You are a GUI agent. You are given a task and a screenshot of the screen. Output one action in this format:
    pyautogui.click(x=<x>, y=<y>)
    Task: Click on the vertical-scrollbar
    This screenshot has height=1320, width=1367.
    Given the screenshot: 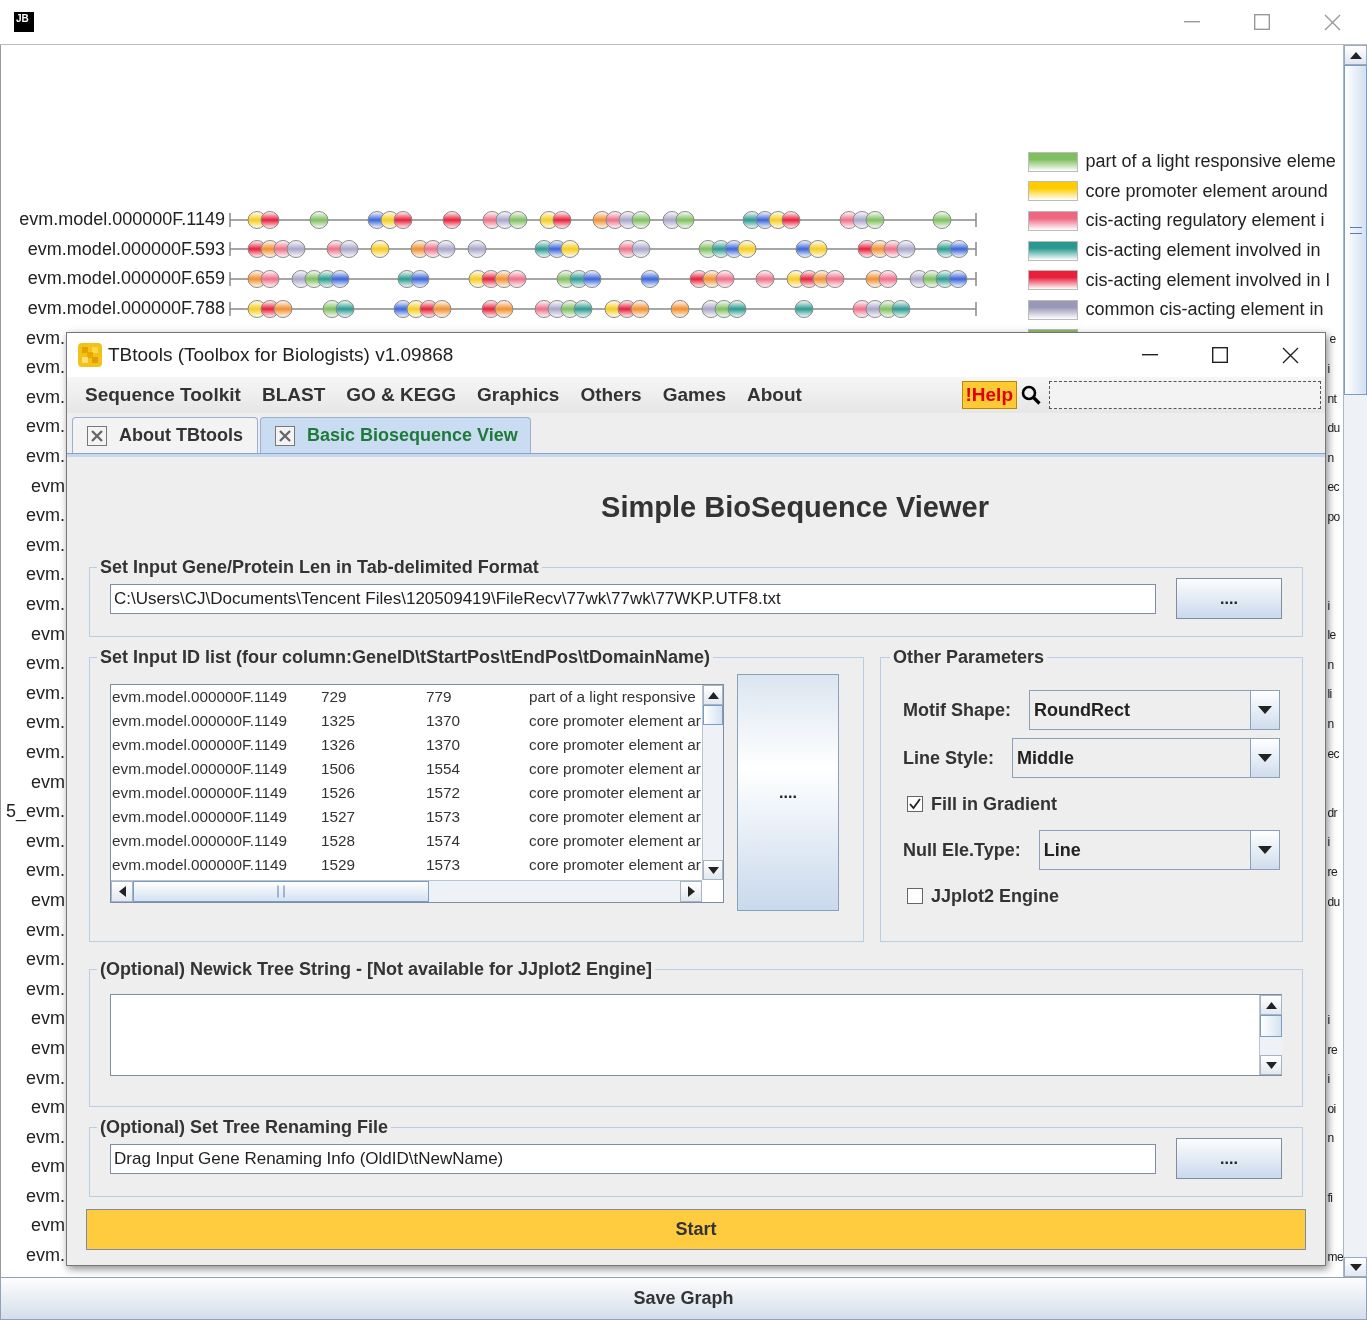 What is the action you would take?
    pyautogui.click(x=1355, y=661)
    